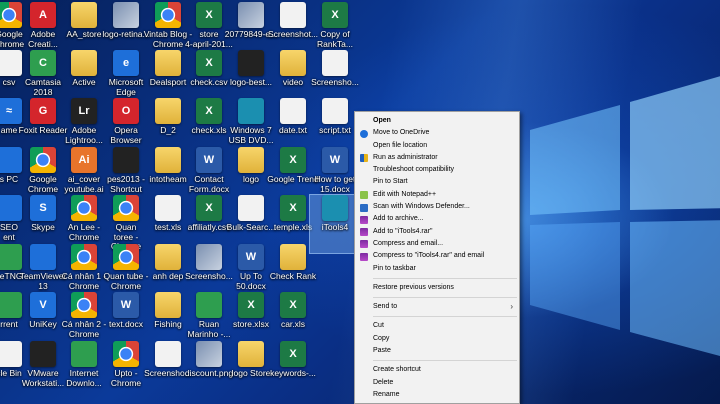 The image size is (720, 404). I want to click on menu-item-label: Create shortcut, so click(397, 370).